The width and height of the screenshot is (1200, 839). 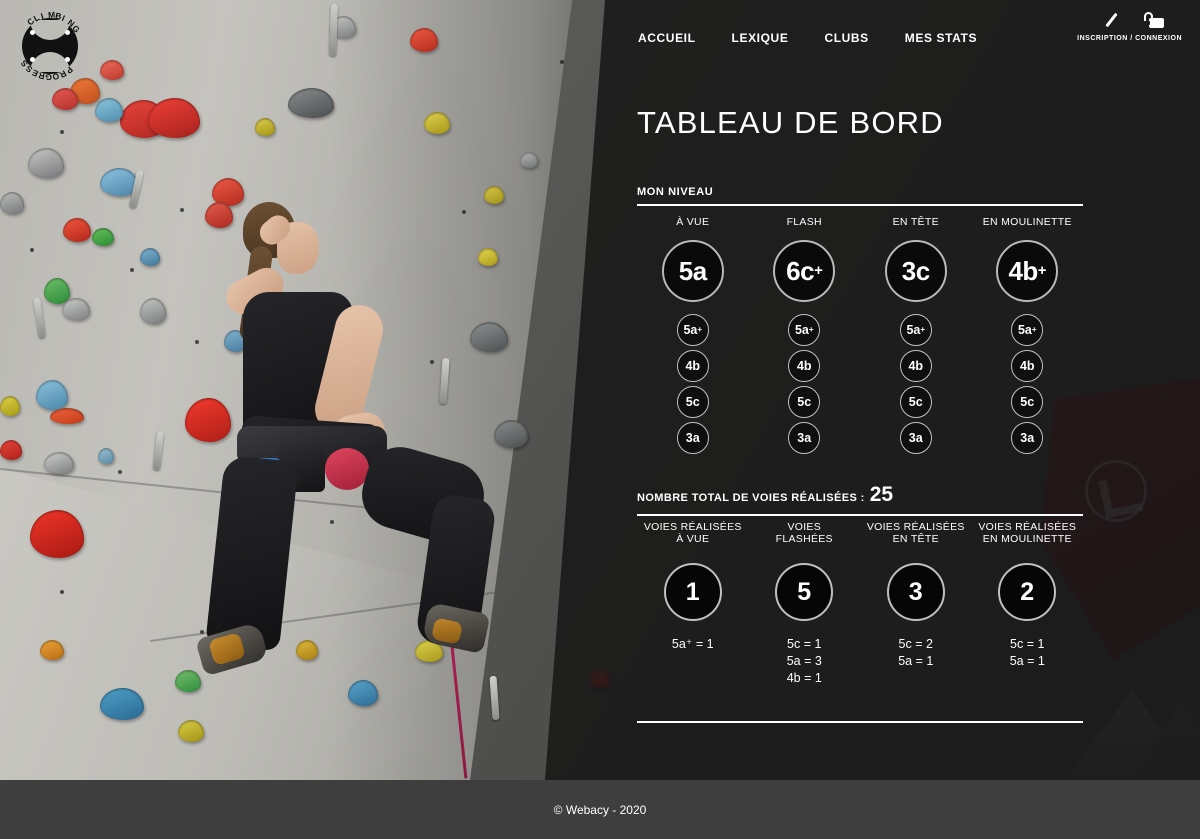 What do you see at coordinates (1027, 592) in the screenshot?
I see `totals-count-badge: 2` at bounding box center [1027, 592].